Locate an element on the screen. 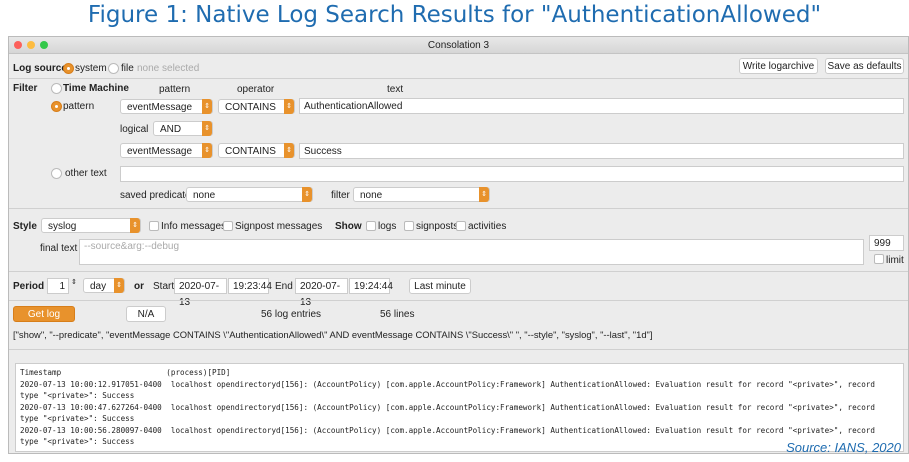 This screenshot has width=909, height=462. operator1-select: CONTAINS ⇕ is located at coordinates (256, 106).